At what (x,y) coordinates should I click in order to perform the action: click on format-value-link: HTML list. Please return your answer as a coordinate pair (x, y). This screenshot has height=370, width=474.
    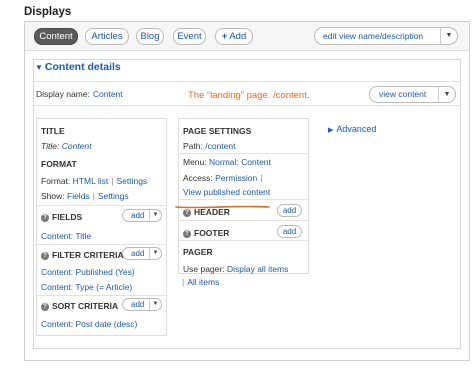
    Looking at the image, I should click on (91, 181).